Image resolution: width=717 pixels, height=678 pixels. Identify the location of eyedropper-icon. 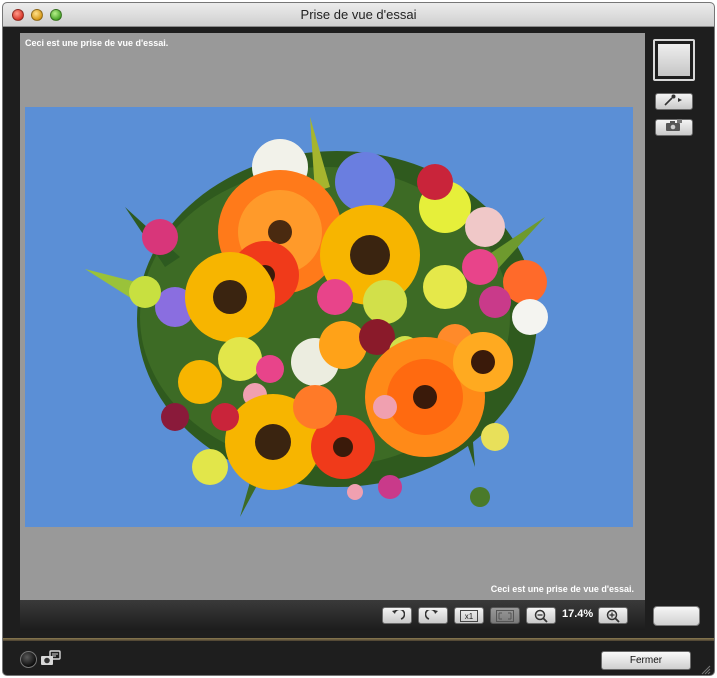
(674, 102).